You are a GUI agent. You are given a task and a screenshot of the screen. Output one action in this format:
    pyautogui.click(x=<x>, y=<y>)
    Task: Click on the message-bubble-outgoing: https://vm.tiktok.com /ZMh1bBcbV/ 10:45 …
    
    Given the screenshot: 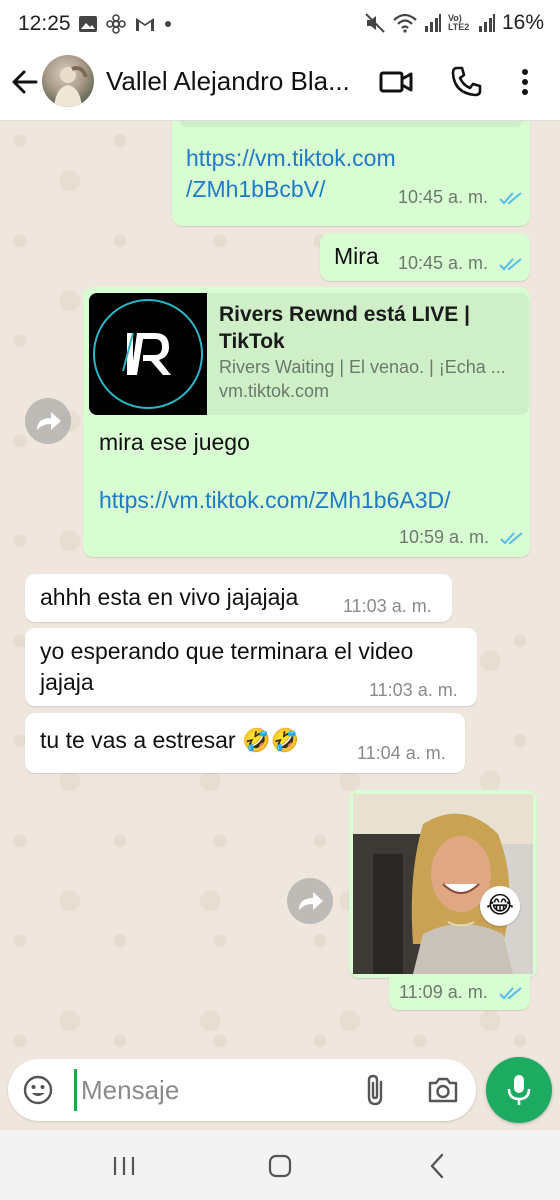 What is the action you would take?
    pyautogui.click(x=351, y=173)
    